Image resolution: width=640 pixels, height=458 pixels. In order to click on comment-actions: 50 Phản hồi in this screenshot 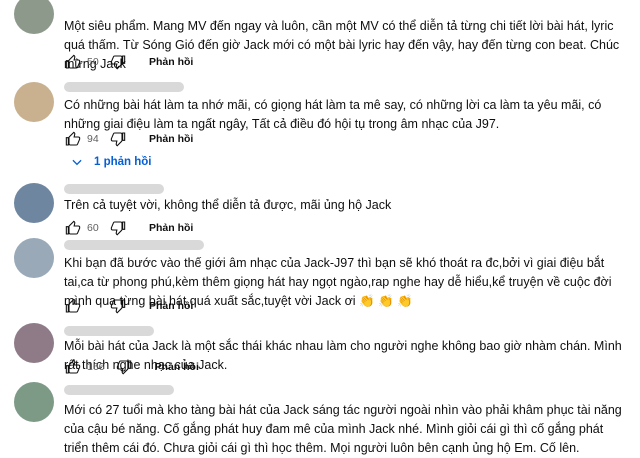, I will do `click(131, 62)`.